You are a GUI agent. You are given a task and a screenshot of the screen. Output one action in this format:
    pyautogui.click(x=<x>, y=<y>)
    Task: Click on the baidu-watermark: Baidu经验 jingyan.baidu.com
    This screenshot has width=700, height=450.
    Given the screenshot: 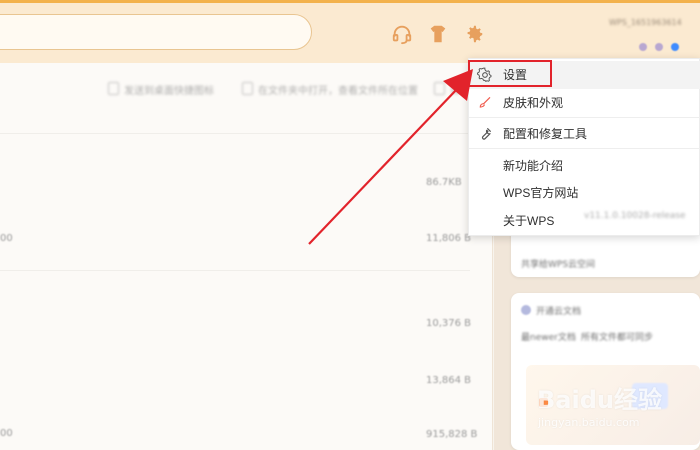 What is the action you would take?
    pyautogui.click(x=612, y=411)
    